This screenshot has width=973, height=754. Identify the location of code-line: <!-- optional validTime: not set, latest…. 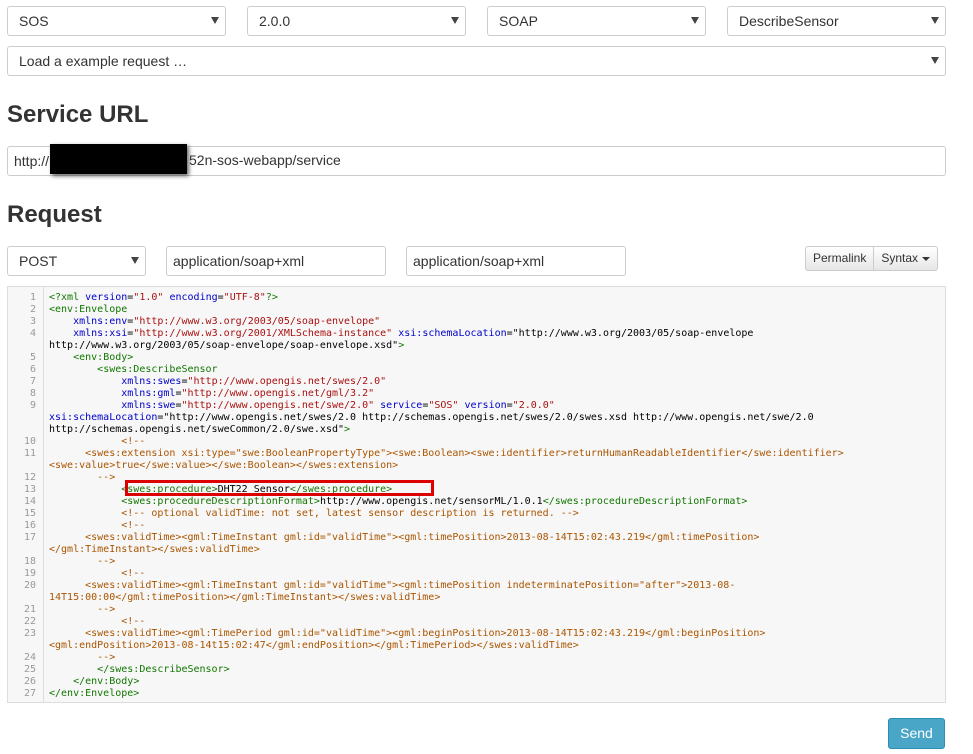
(314, 513).